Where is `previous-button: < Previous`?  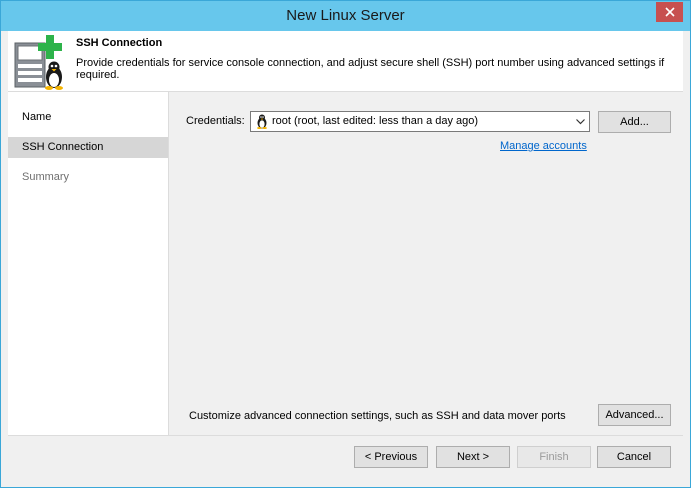 previous-button: < Previous is located at coordinates (391, 457).